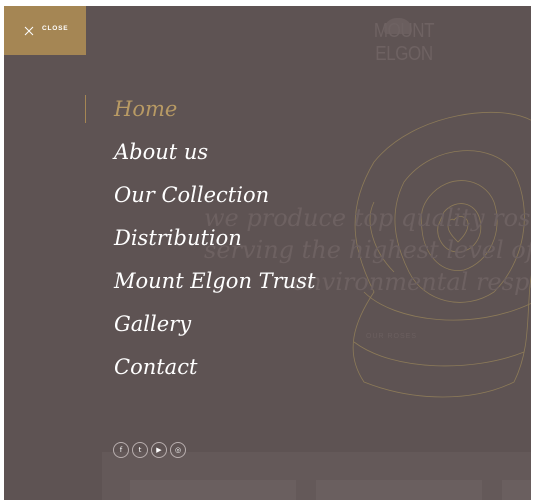 The width and height of the screenshot is (533, 500). I want to click on close-icon, so click(29, 31).